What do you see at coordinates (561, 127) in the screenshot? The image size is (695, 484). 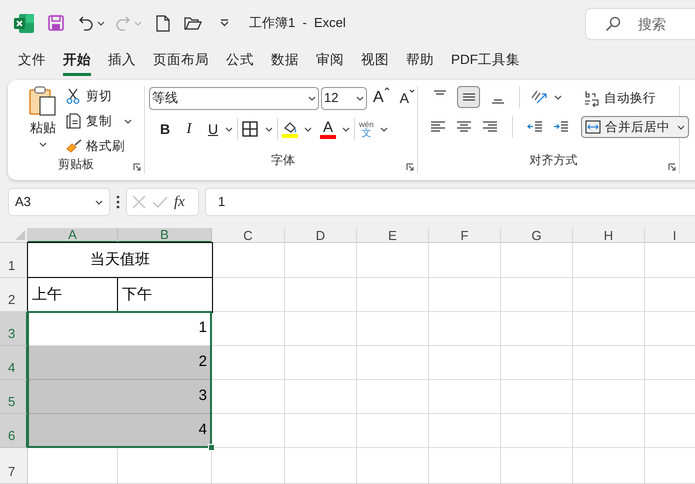 I see `increase-indent-icon` at bounding box center [561, 127].